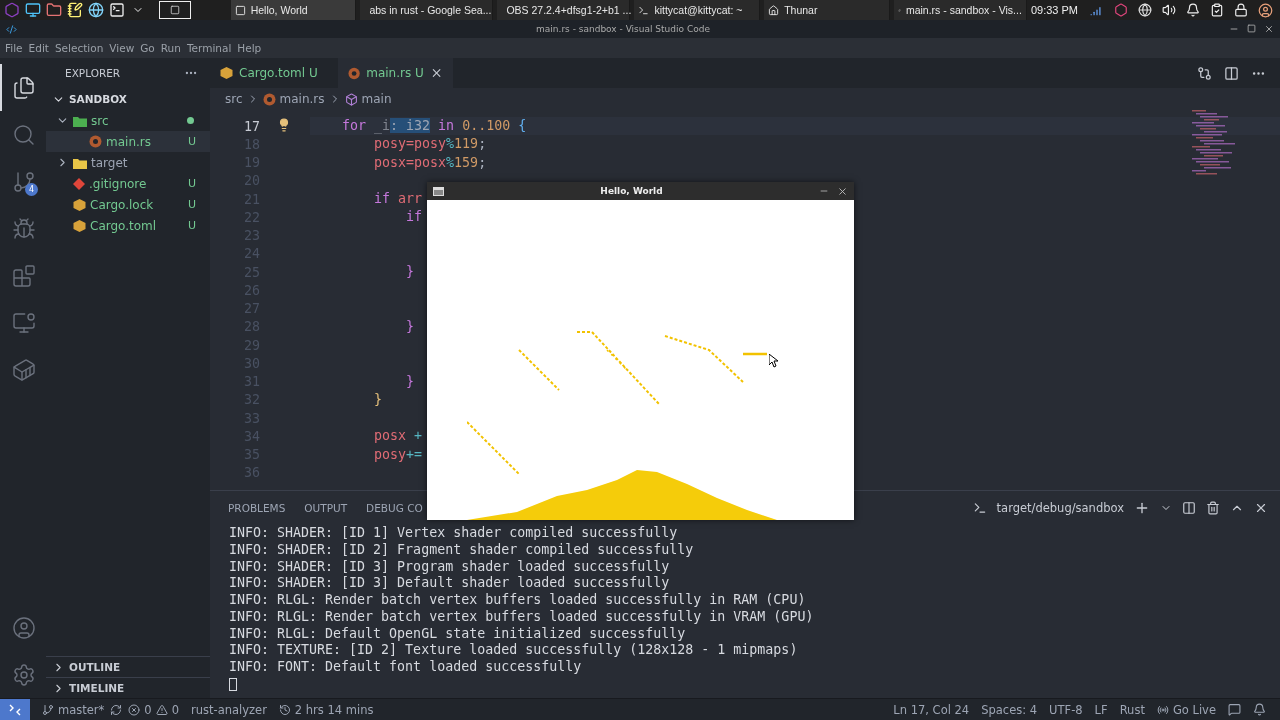  Describe the element at coordinates (517, 600) in the screenshot. I see `terminal-line: INFO: RLGL: Render batch vertex buffers loaded successfully in RAM (CPU)` at that location.